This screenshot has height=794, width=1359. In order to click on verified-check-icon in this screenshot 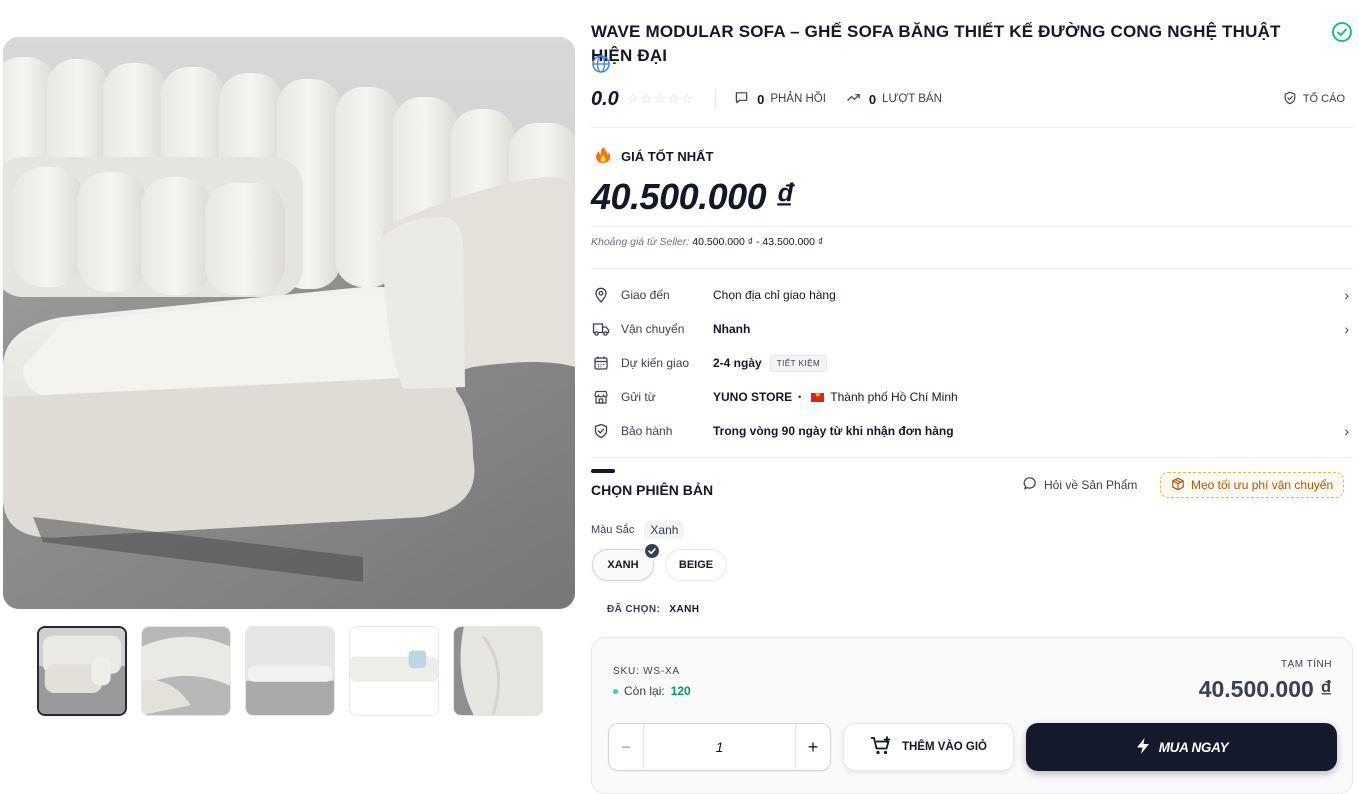, I will do `click(1342, 32)`.